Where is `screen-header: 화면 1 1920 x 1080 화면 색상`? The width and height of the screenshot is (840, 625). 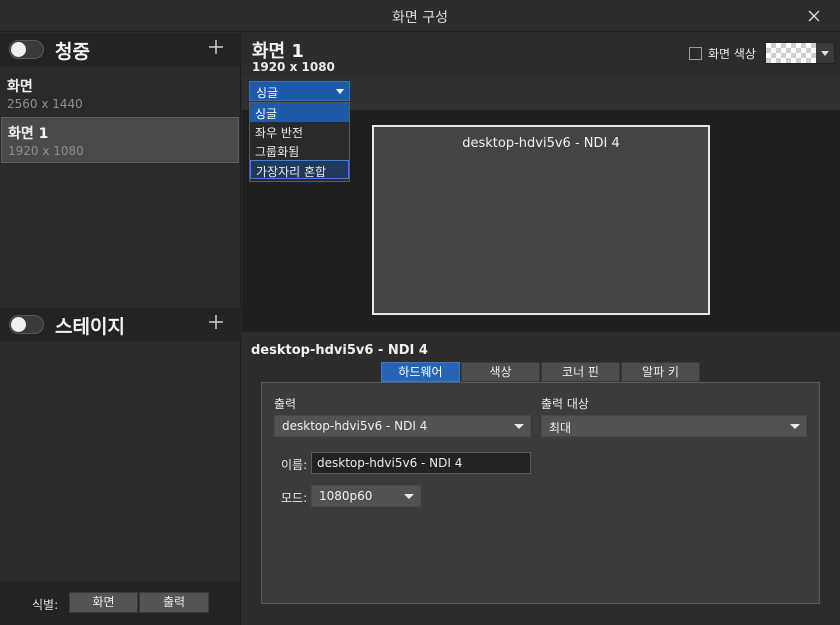
screen-header: 화면 1 1920 x 1080 화면 색상 is located at coordinates (541, 54).